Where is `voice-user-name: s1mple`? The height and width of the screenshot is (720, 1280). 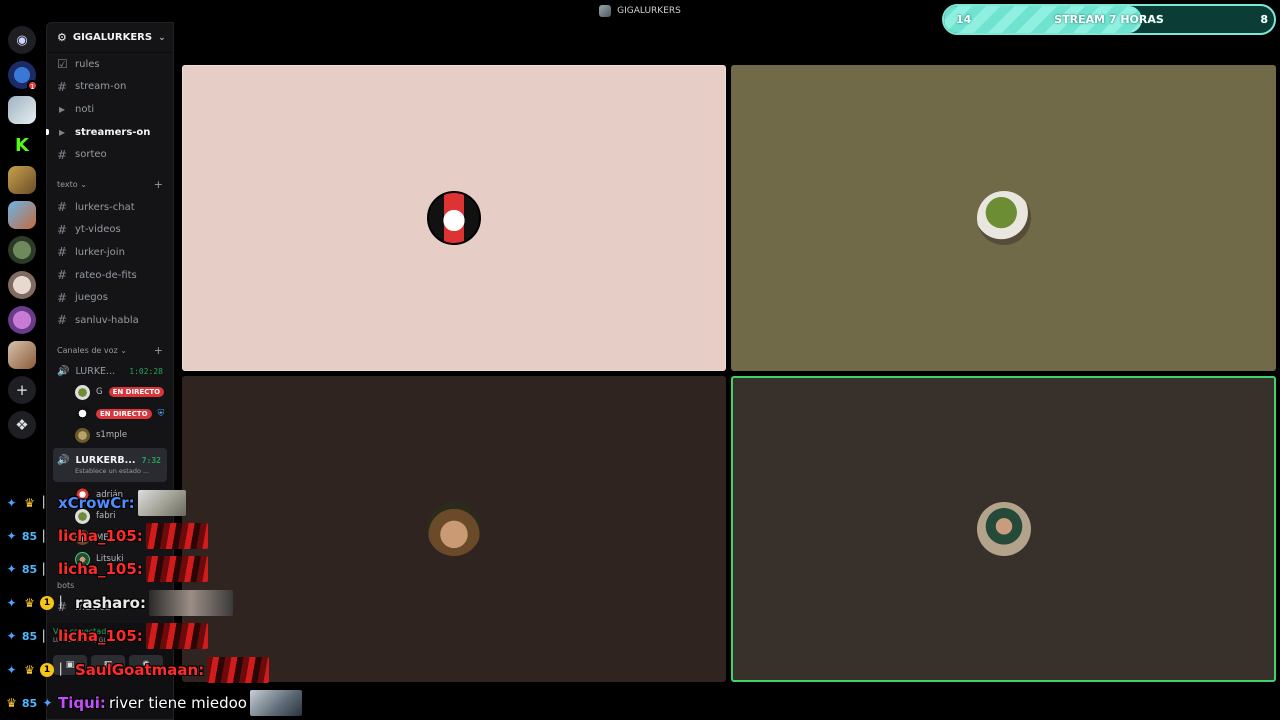
voice-user-name: s1mple is located at coordinates (112, 435).